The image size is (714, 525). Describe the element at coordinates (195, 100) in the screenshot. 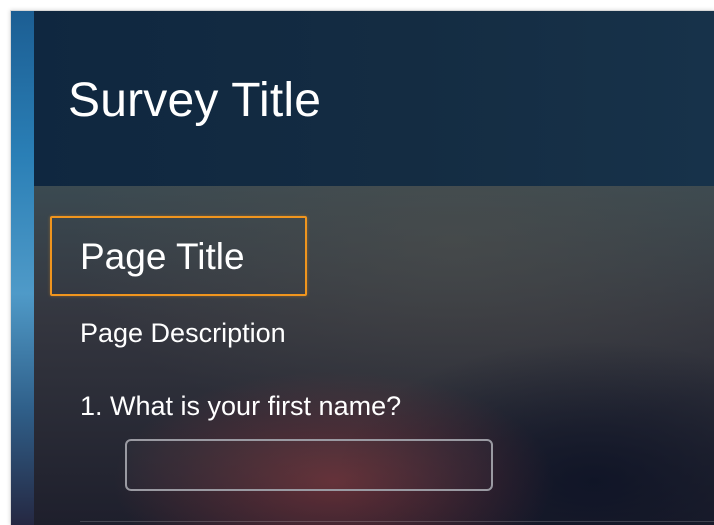

I see `survey-title: Survey Title` at that location.